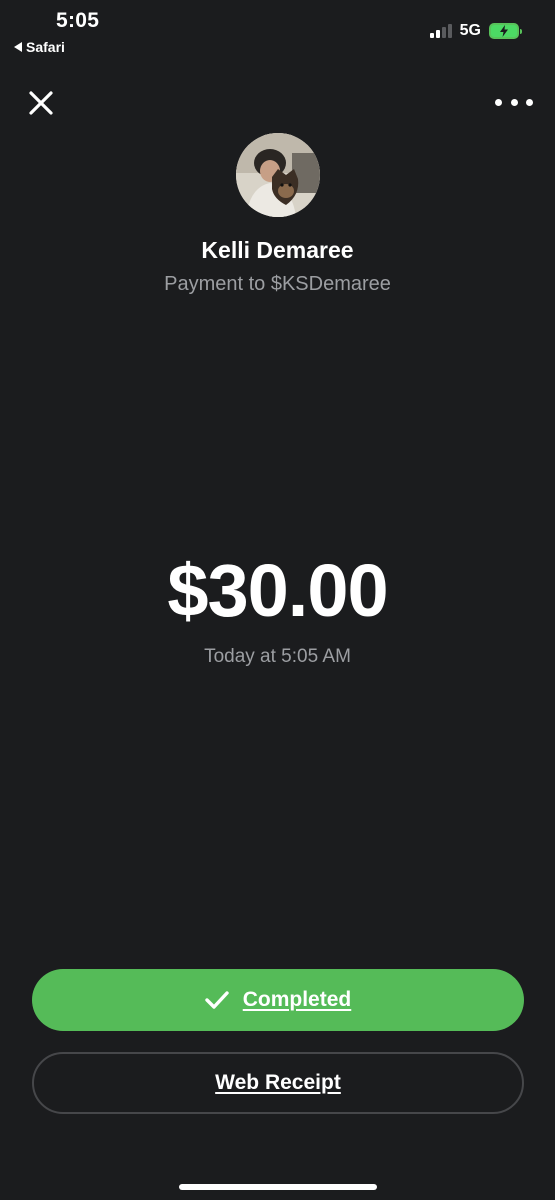 This screenshot has width=555, height=1200. Describe the element at coordinates (498, 102) in the screenshot. I see `more-options-icon` at that location.